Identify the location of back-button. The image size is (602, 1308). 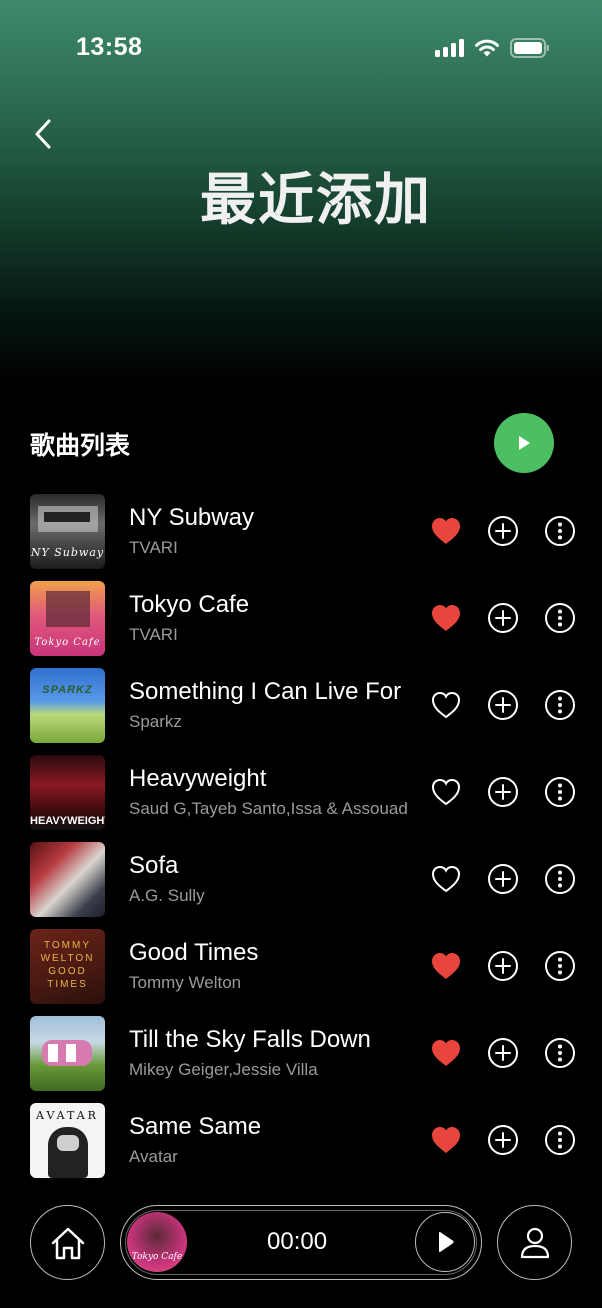
(43, 134).